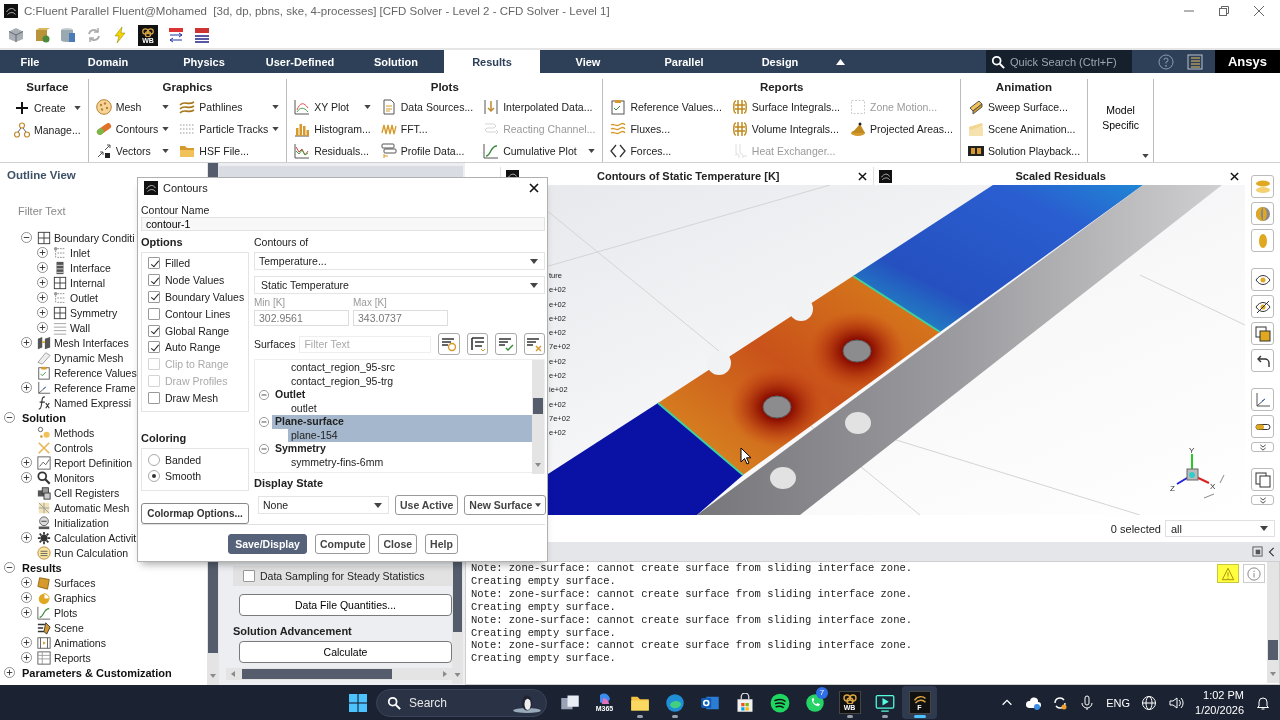 Image resolution: width=1280 pixels, height=720 pixels. I want to click on tree-item: Reports, so click(72, 657).